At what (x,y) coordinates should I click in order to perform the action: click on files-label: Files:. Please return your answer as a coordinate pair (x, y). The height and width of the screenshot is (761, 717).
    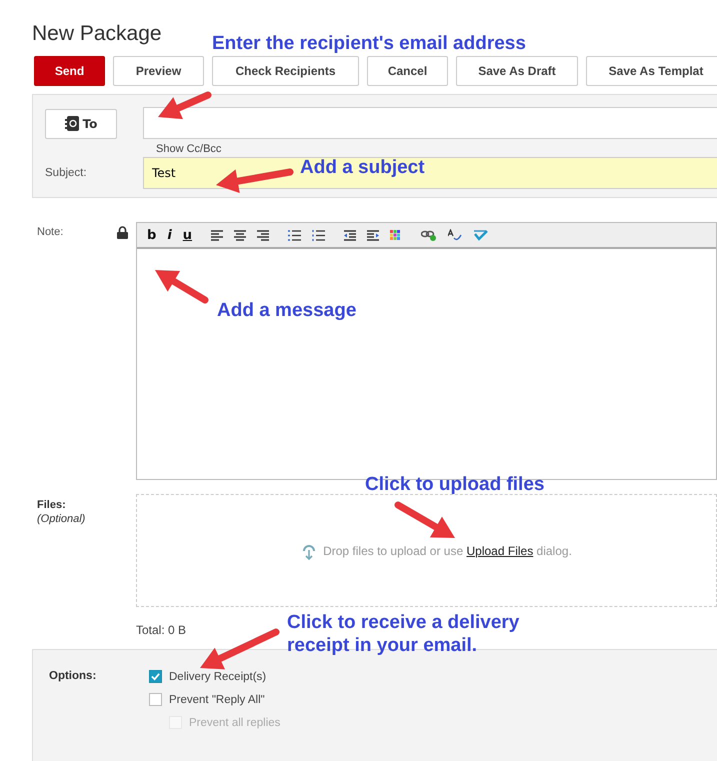
    Looking at the image, I should click on (52, 505).